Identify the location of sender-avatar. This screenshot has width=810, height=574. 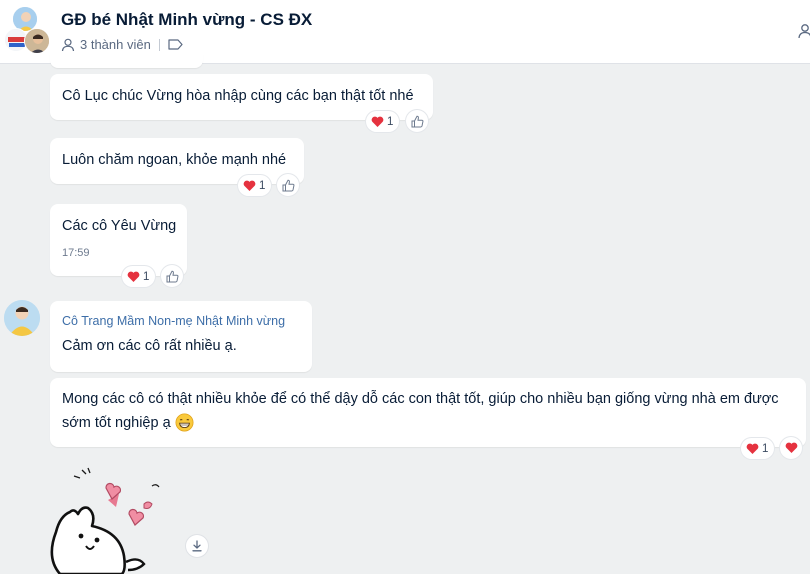
(22, 318).